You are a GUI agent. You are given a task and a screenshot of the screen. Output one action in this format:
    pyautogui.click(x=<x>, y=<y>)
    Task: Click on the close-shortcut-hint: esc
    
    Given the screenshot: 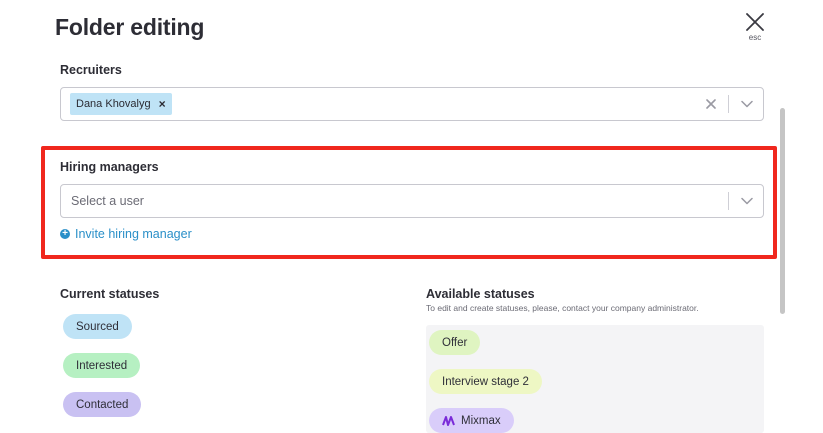 What is the action you would take?
    pyautogui.click(x=755, y=37)
    